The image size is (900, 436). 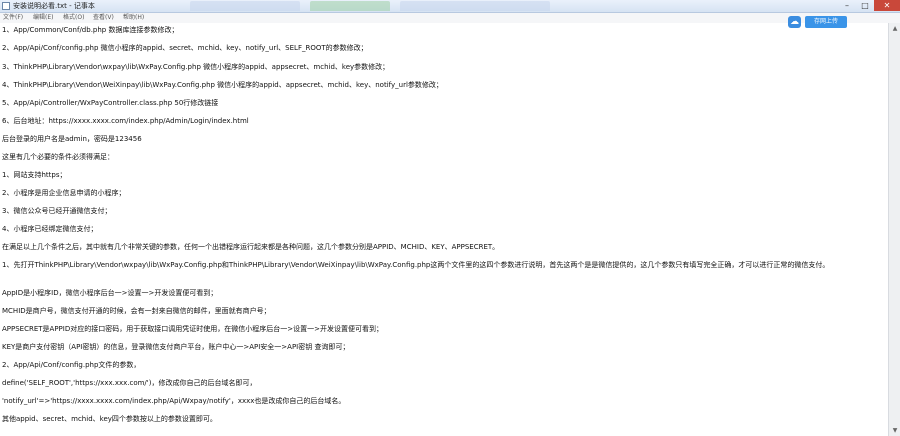 What do you see at coordinates (894, 229) in the screenshot?
I see `vertical-scrollbar: ▲ ▼` at bounding box center [894, 229].